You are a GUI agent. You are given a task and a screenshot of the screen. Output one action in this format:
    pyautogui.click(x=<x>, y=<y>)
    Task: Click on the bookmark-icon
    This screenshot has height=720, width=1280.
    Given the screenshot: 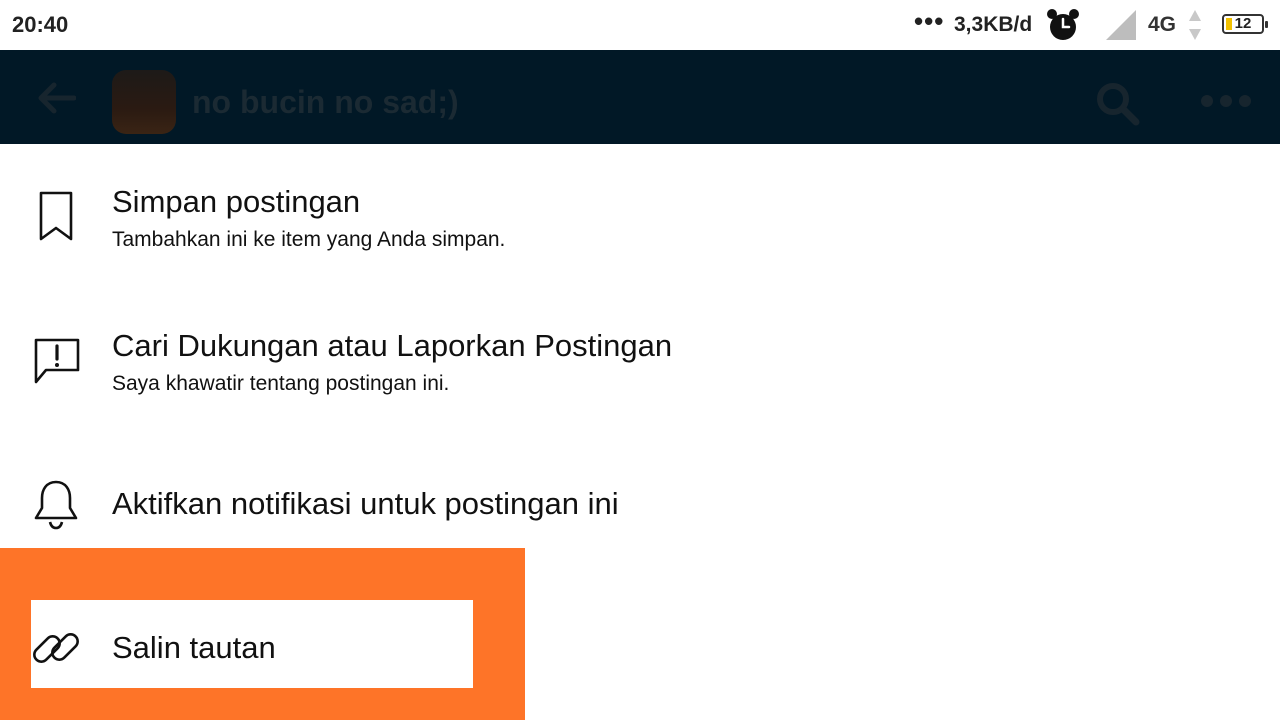 What is the action you would take?
    pyautogui.click(x=56, y=216)
    